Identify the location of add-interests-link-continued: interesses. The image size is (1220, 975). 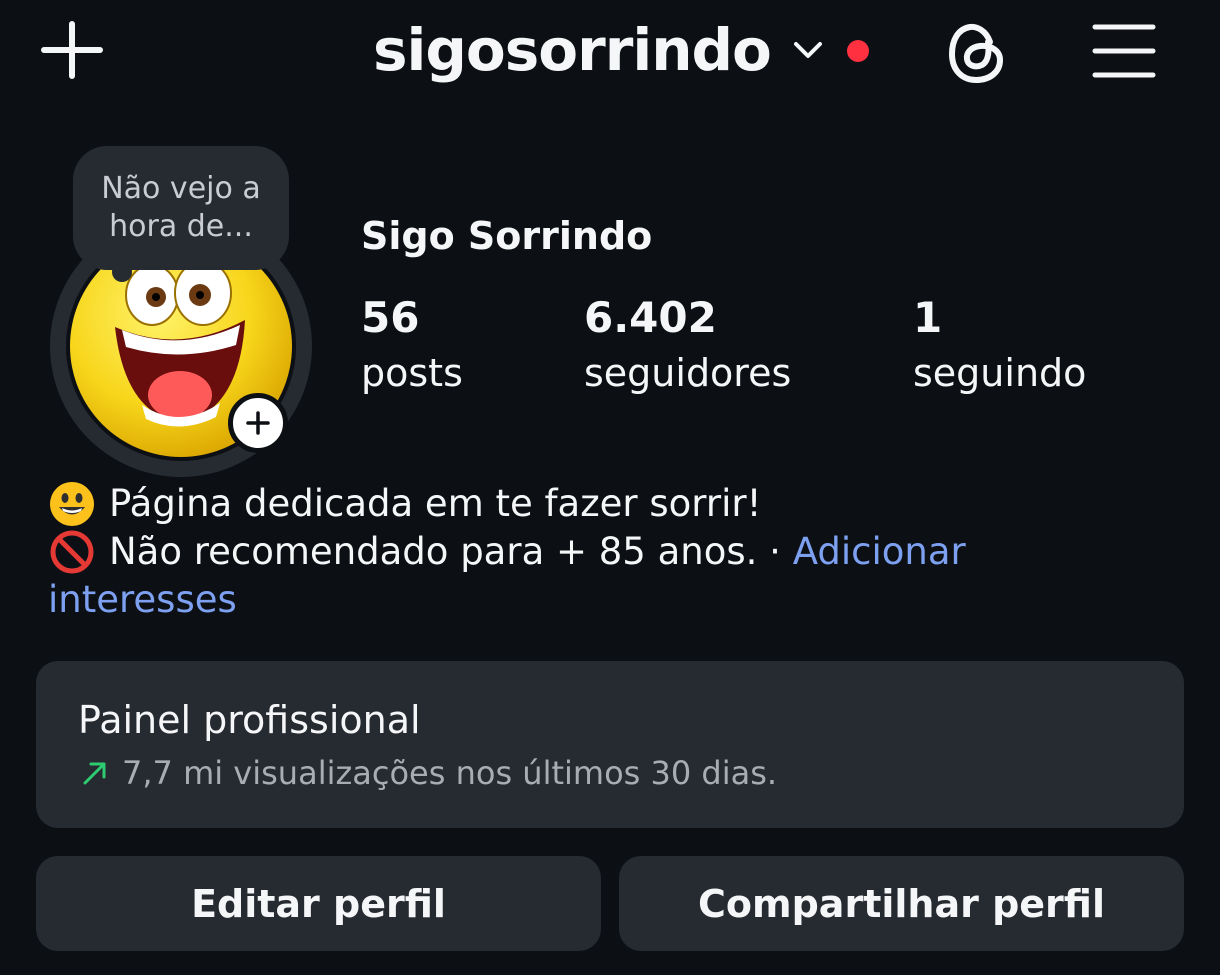
(142, 599).